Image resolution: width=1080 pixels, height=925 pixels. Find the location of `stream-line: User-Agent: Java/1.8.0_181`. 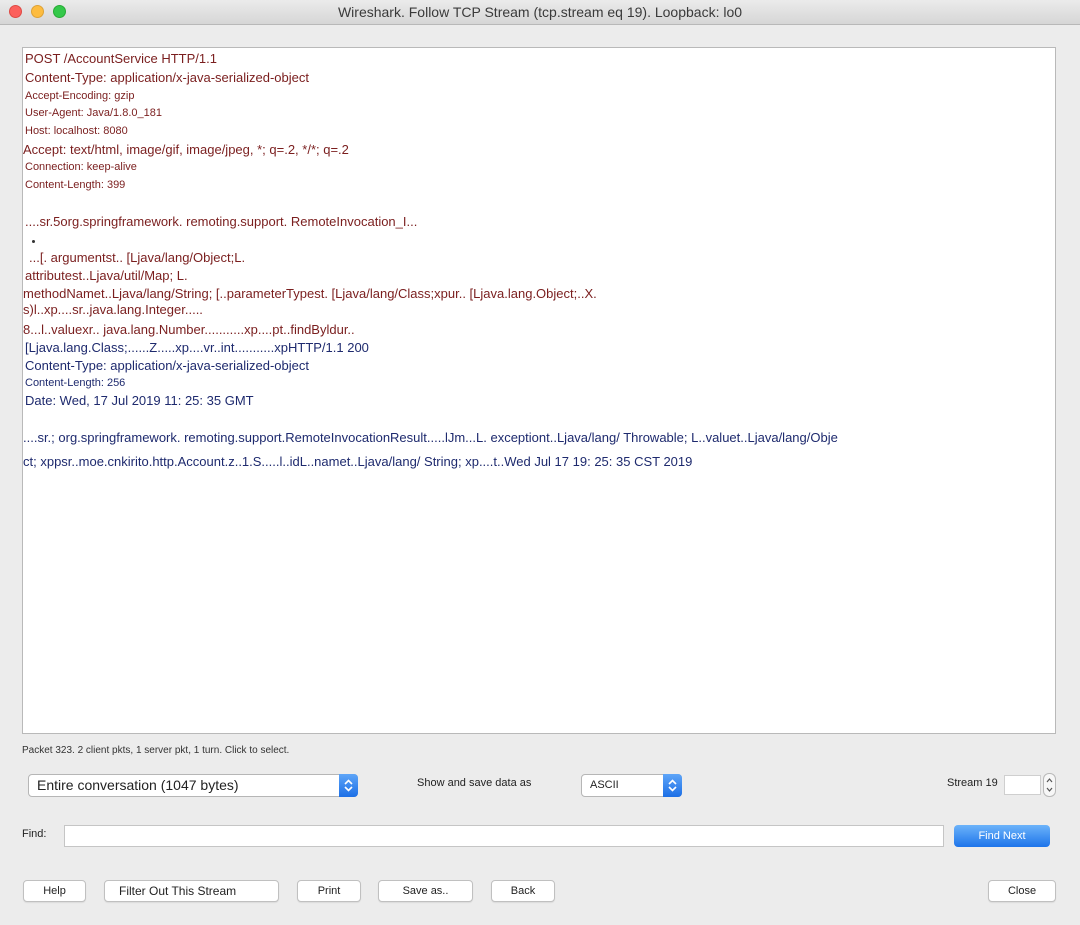

stream-line: User-Agent: Java/1.8.0_181 is located at coordinates (93, 113).